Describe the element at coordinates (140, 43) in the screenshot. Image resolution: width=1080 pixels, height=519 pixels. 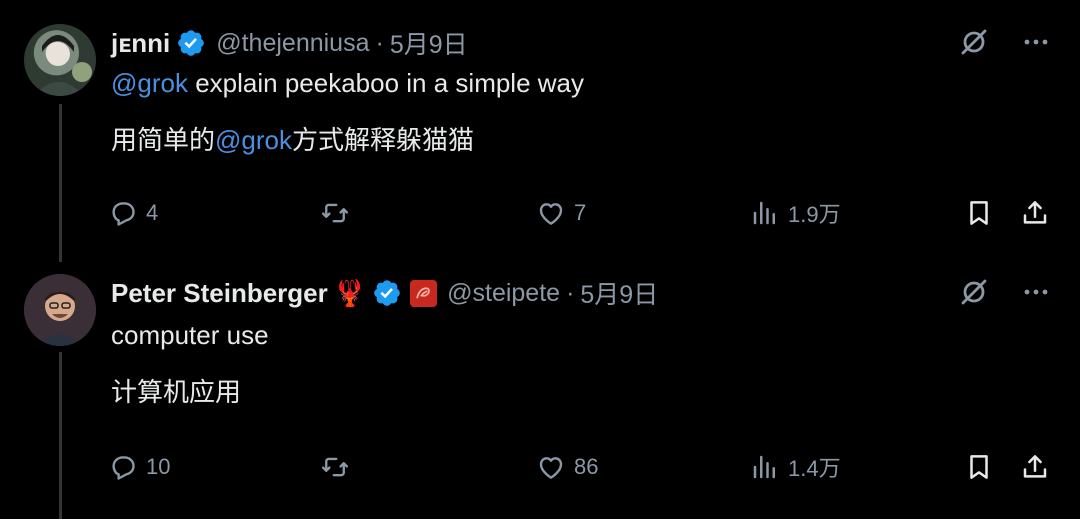
I see `author-name: jᴇnni` at that location.